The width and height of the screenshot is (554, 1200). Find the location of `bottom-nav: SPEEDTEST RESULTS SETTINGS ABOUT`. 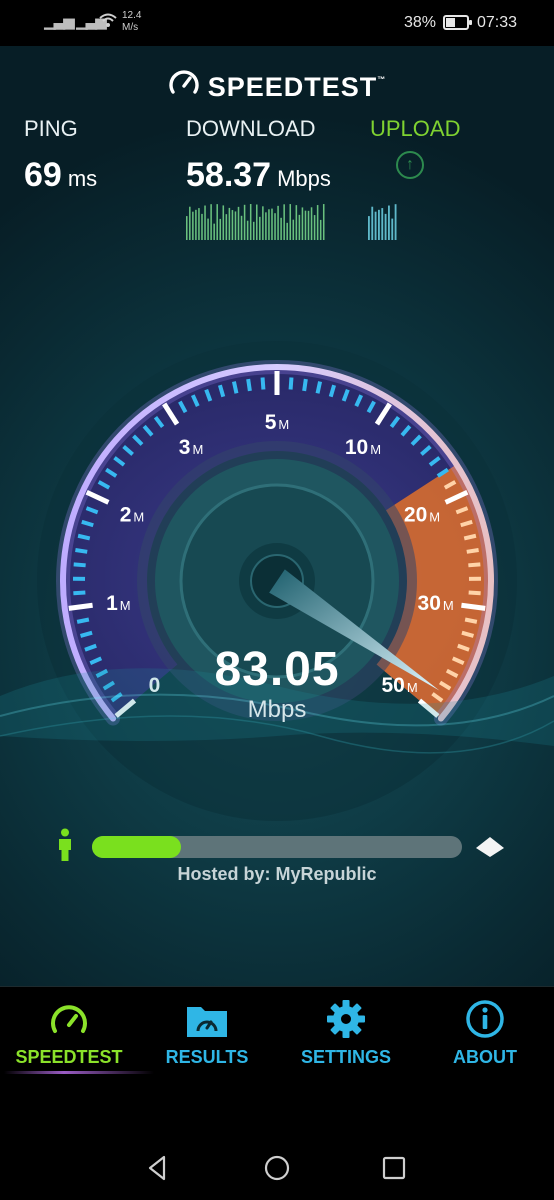

bottom-nav: SPEEDTEST RESULTS SETTINGS ABOUT is located at coordinates (277, 1033).